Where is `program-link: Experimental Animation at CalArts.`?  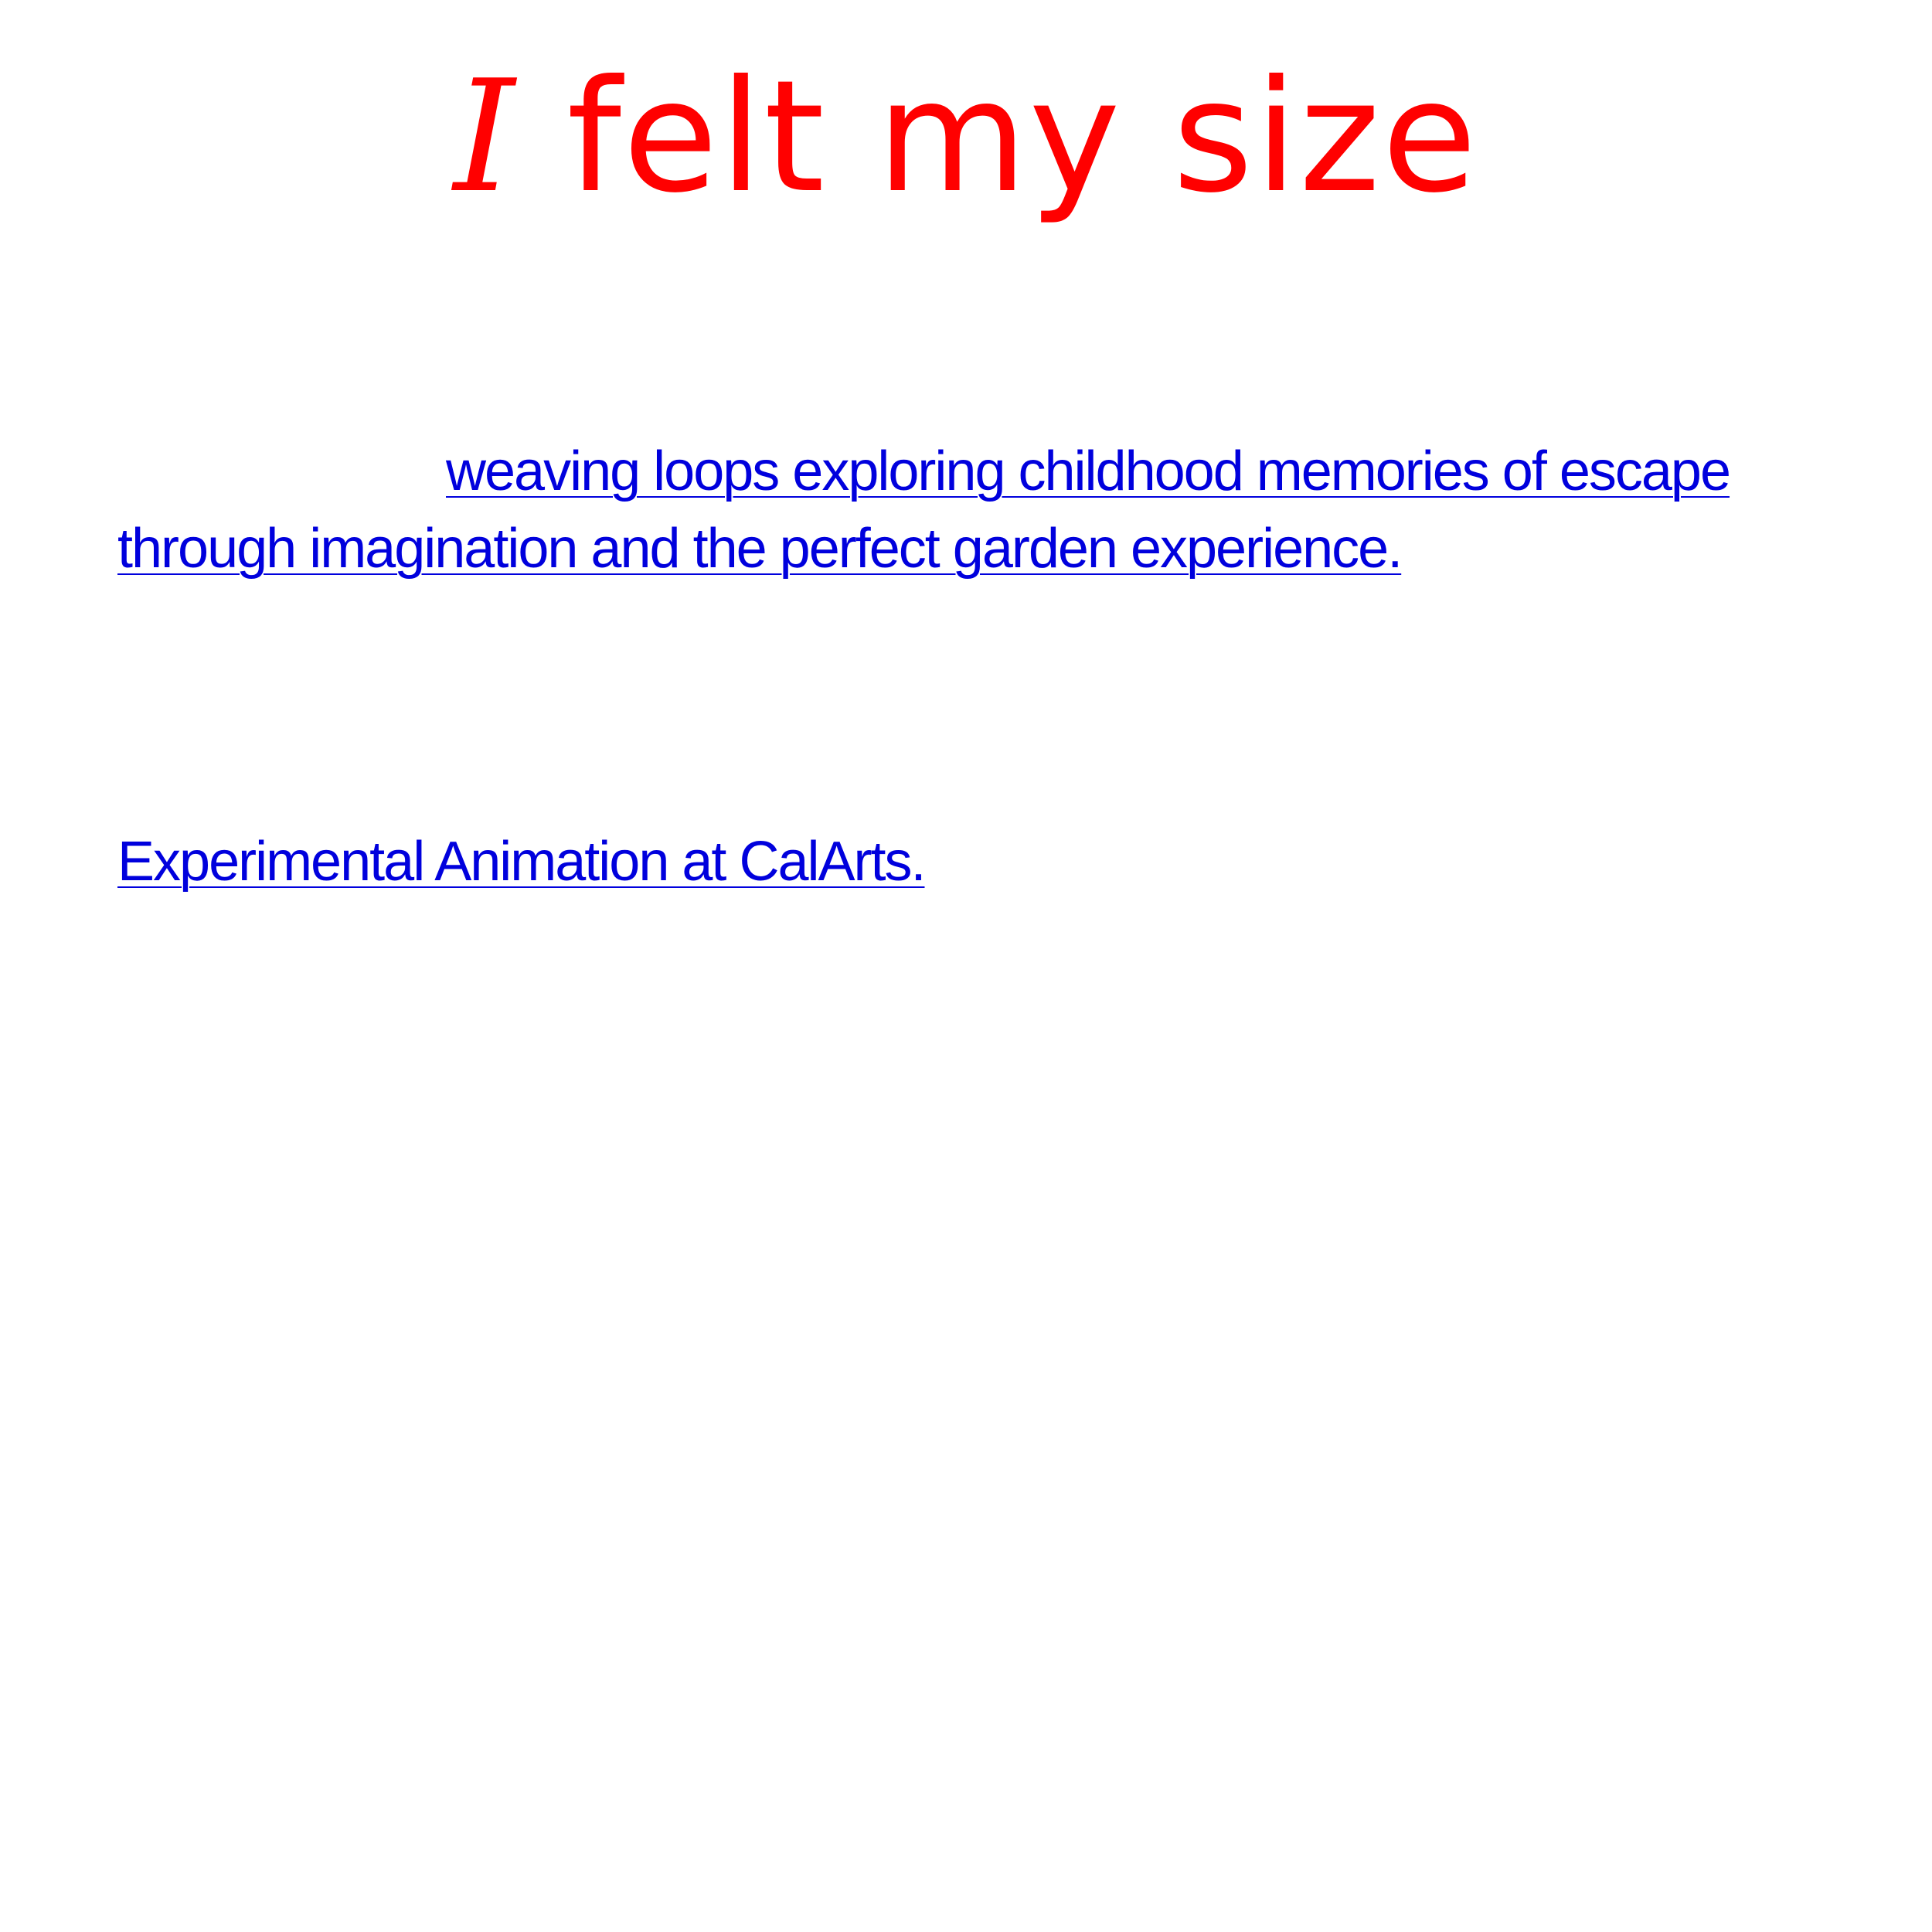
program-link: Experimental Animation at CalArts. is located at coordinates (521, 862).